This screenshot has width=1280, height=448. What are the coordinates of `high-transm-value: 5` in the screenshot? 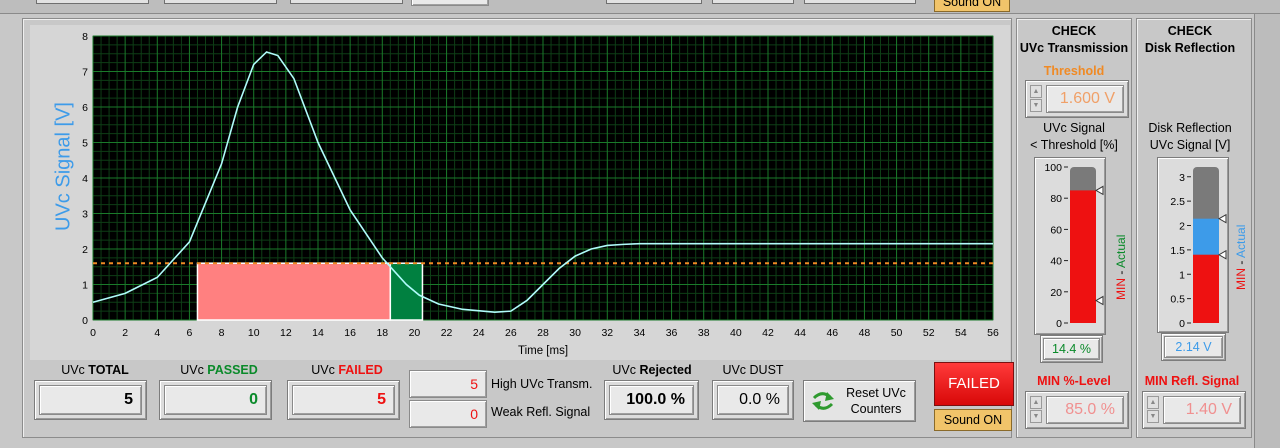 It's located at (448, 384).